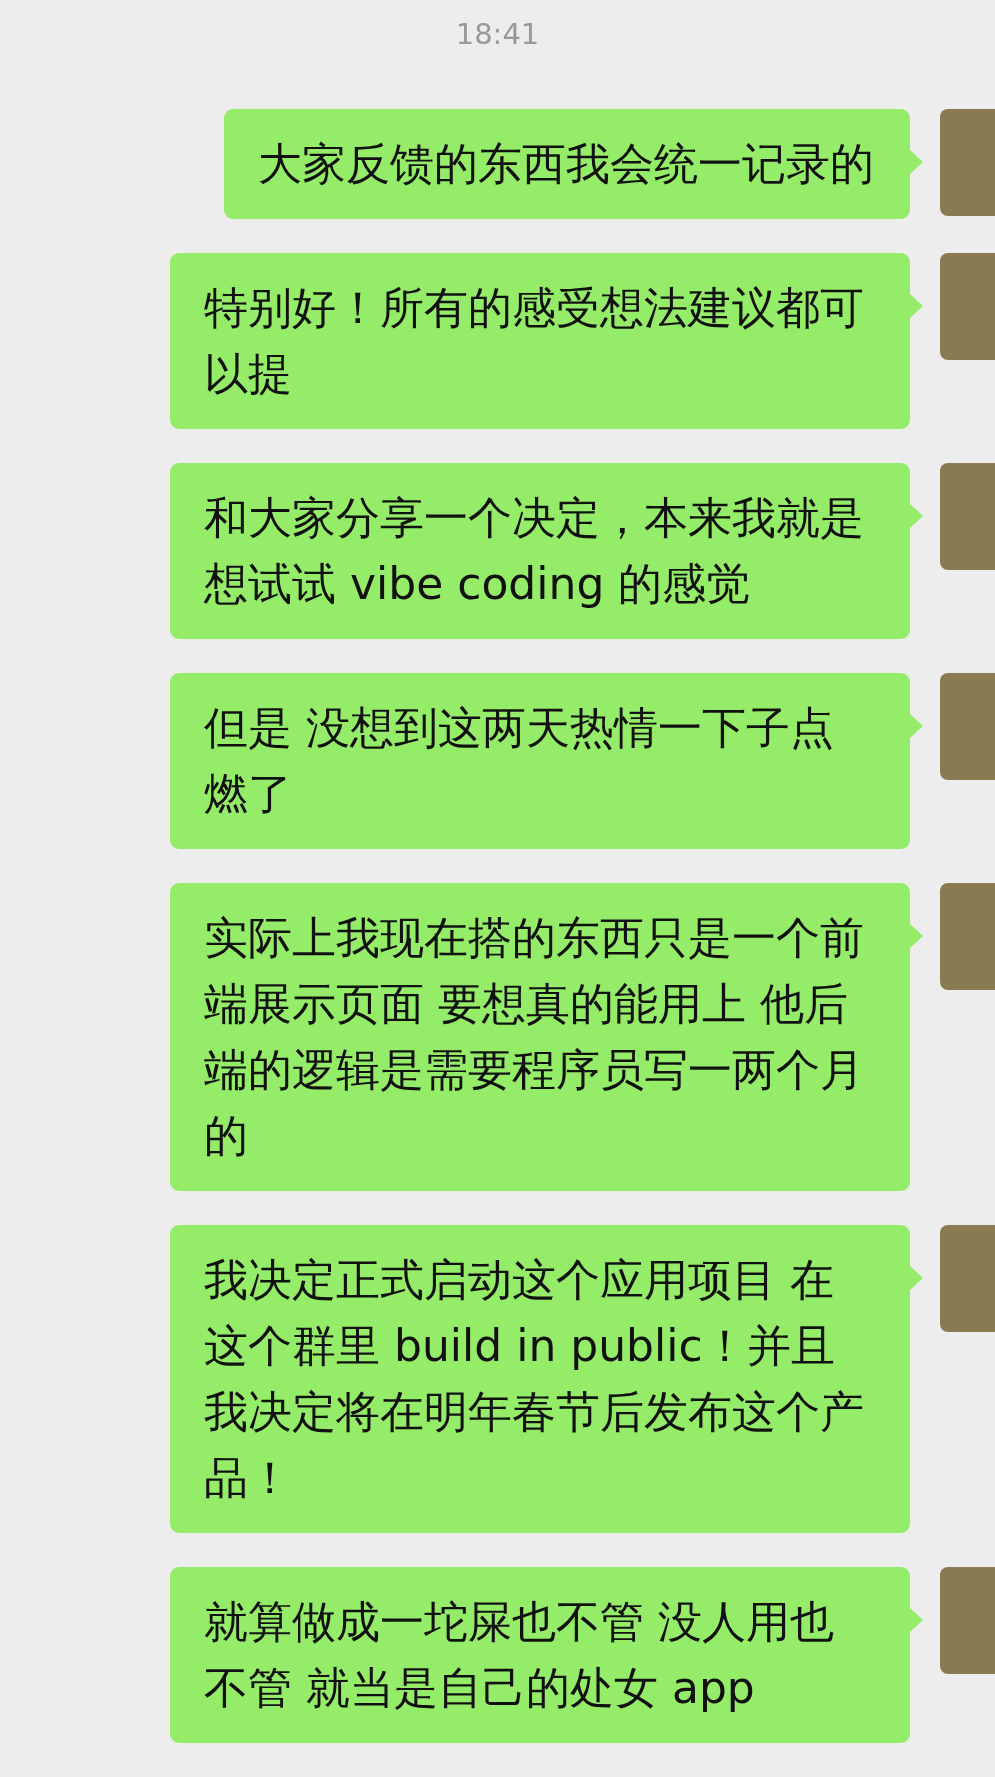  Describe the element at coordinates (540, 1037) in the screenshot. I see `message-bubble: 实际上我现在搭的东西只是一个前端展示页面 要想真的能用上 他后端的逻辑是需要程序员写一两个月的` at that location.